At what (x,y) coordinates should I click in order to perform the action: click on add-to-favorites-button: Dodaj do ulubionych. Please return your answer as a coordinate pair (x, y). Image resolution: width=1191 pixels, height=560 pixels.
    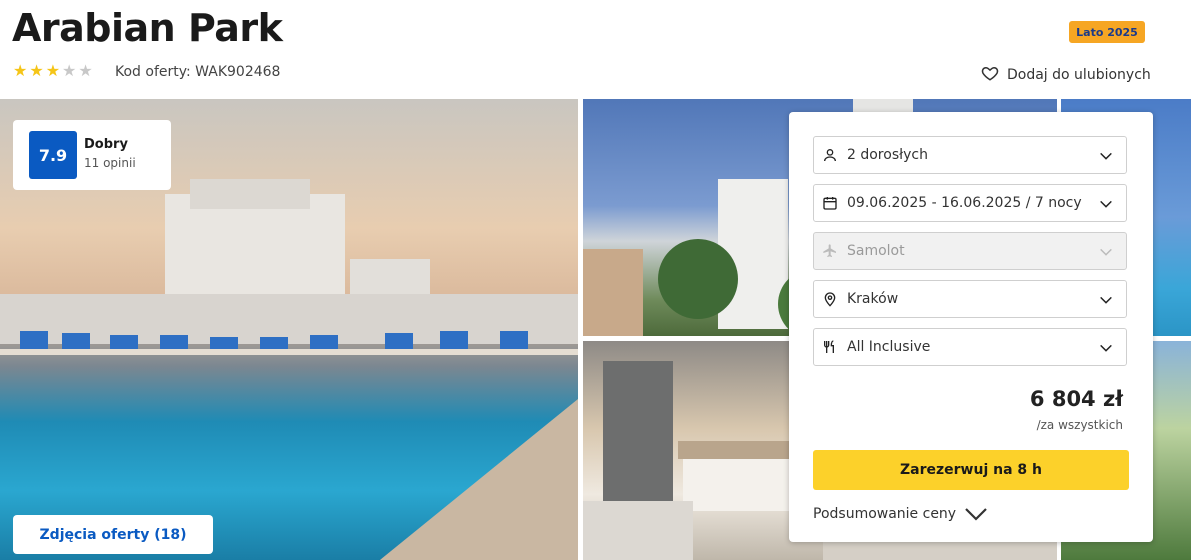
    Looking at the image, I should click on (1066, 75).